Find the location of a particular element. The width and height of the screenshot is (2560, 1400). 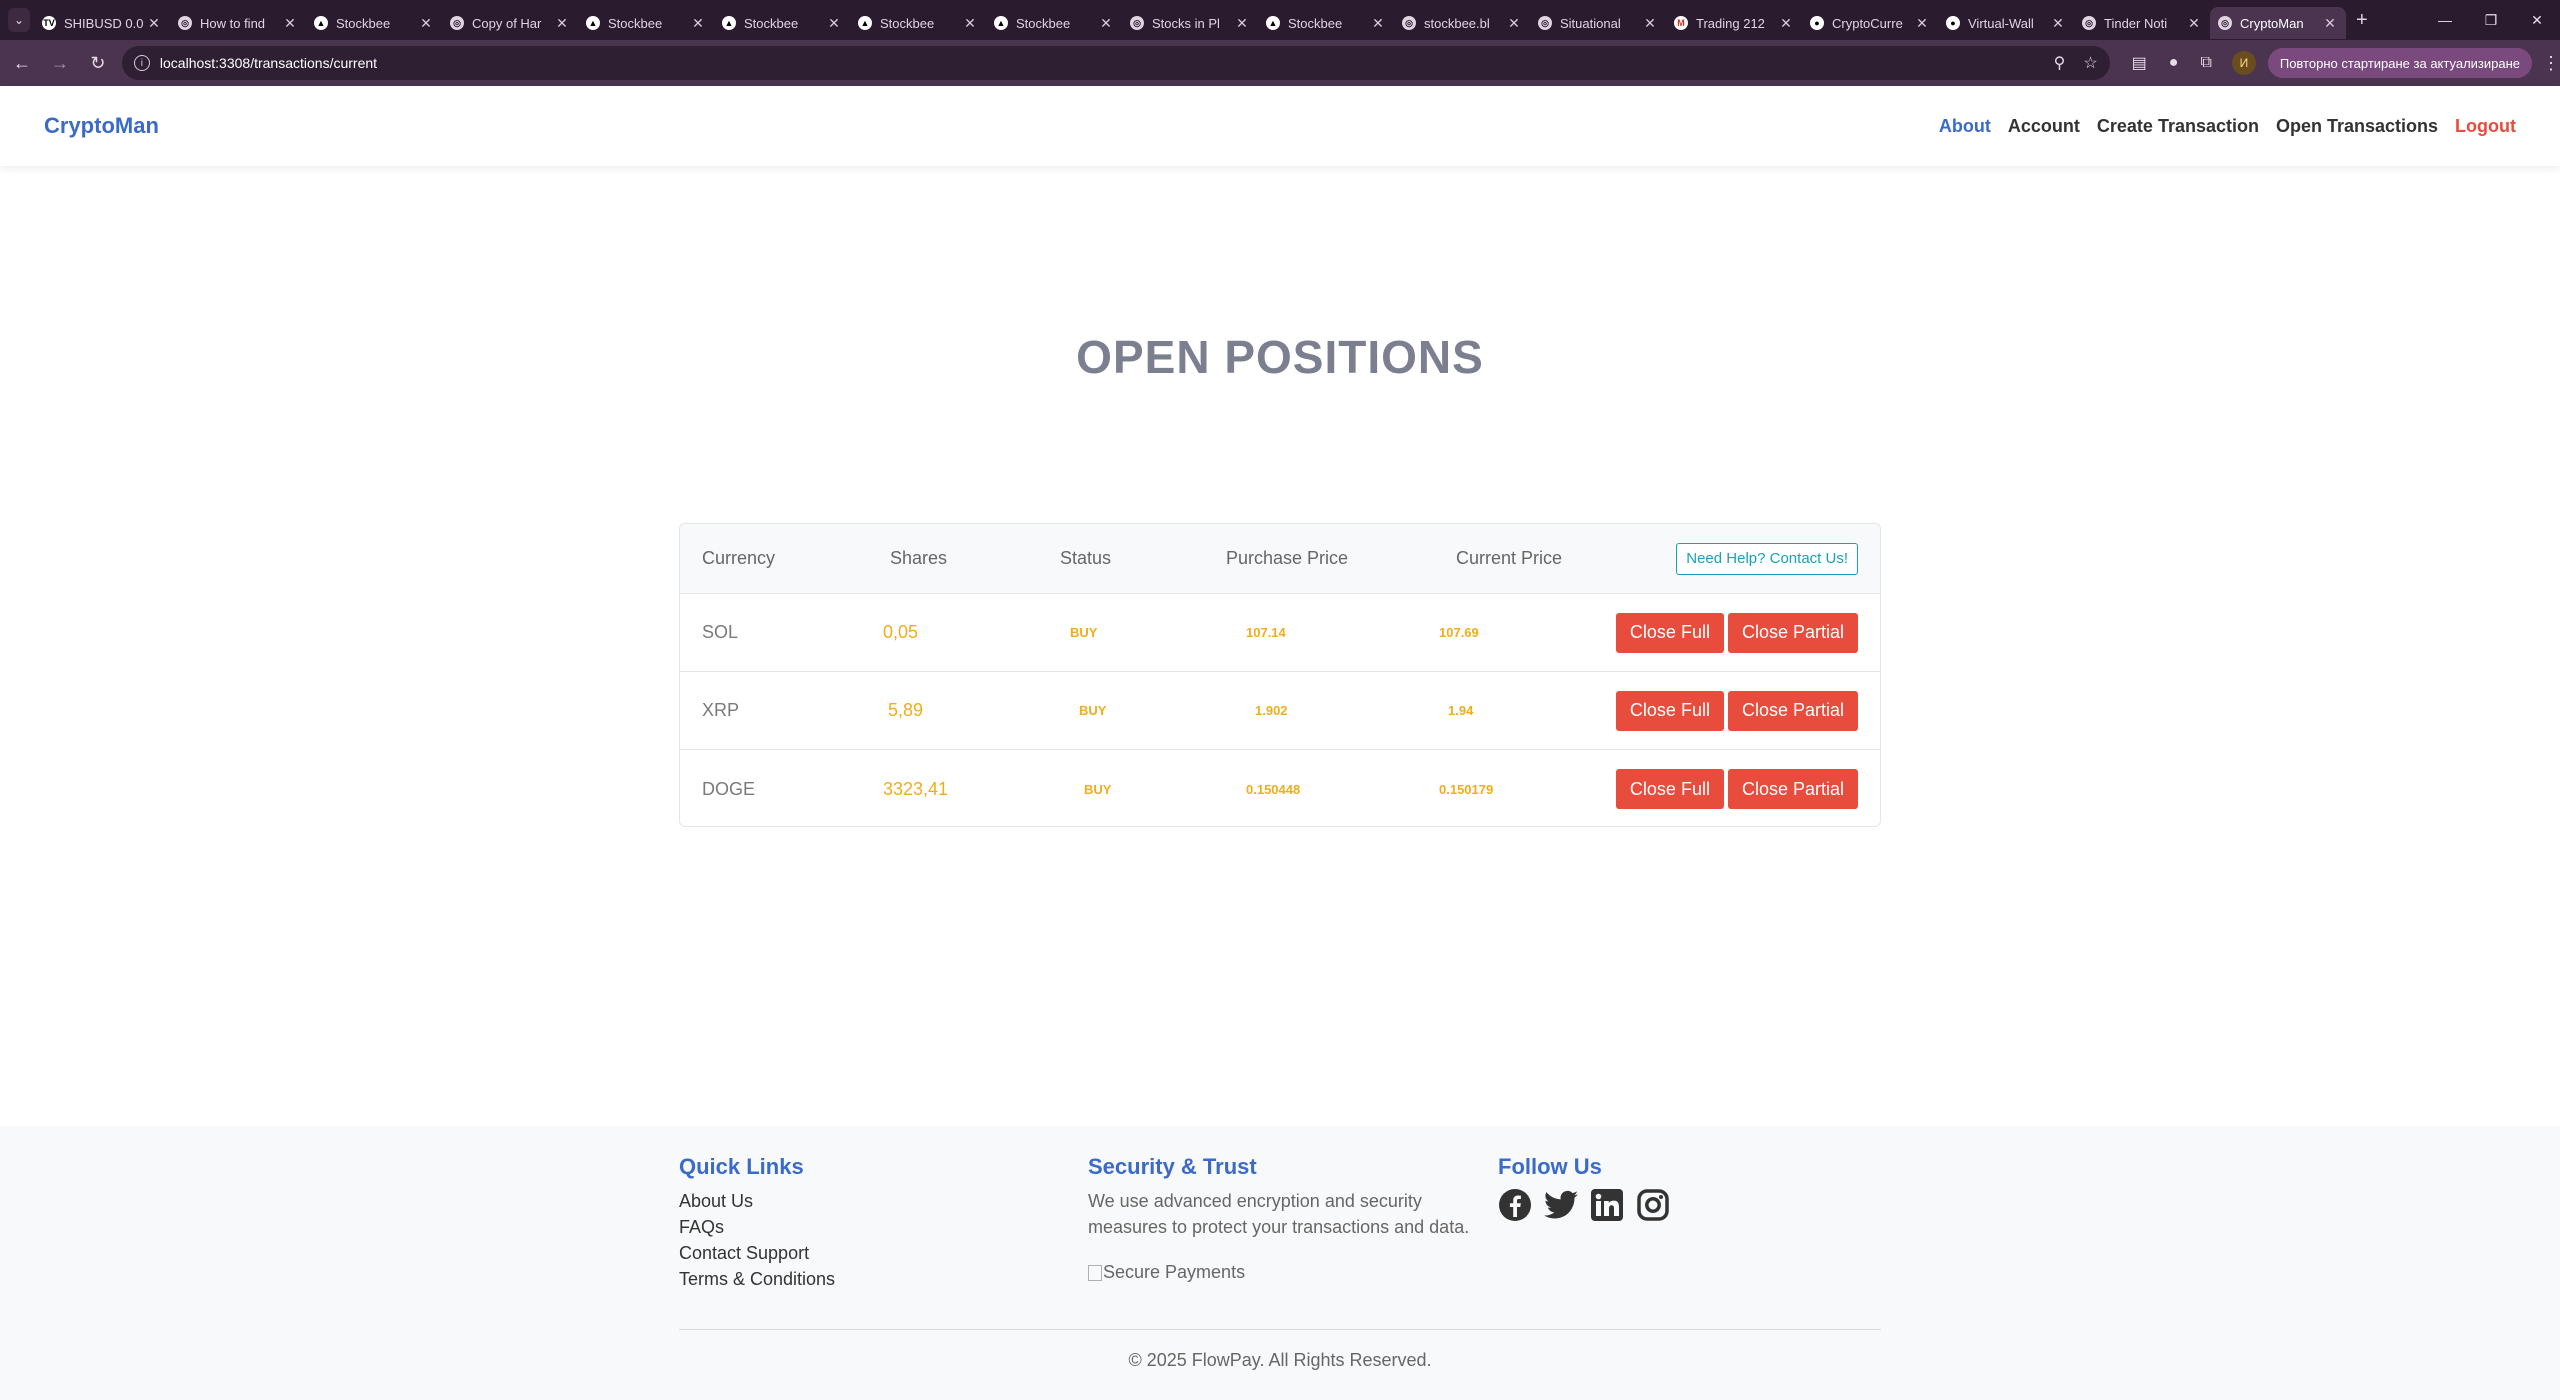

tab-title: CryptoCurre is located at coordinates (1867, 23).